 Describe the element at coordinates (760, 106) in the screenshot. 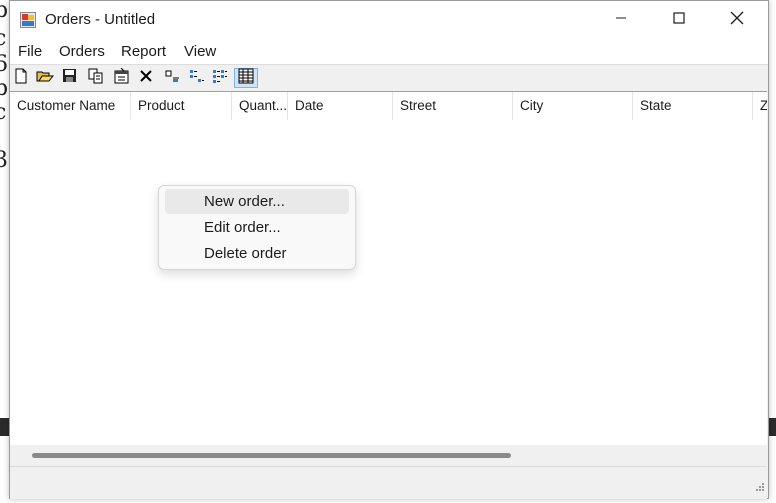

I see `column-header-zip: Z` at that location.